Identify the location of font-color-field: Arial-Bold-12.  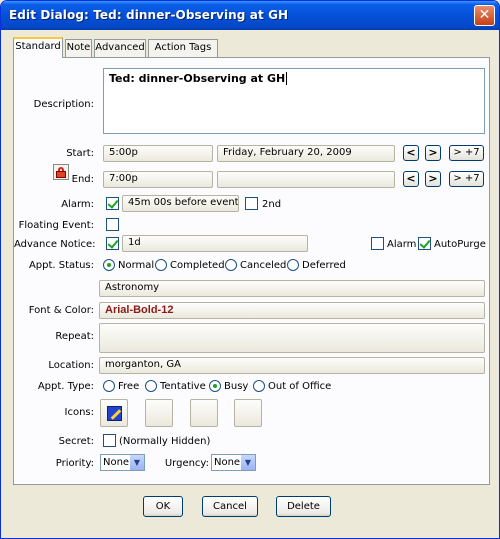
(292, 310).